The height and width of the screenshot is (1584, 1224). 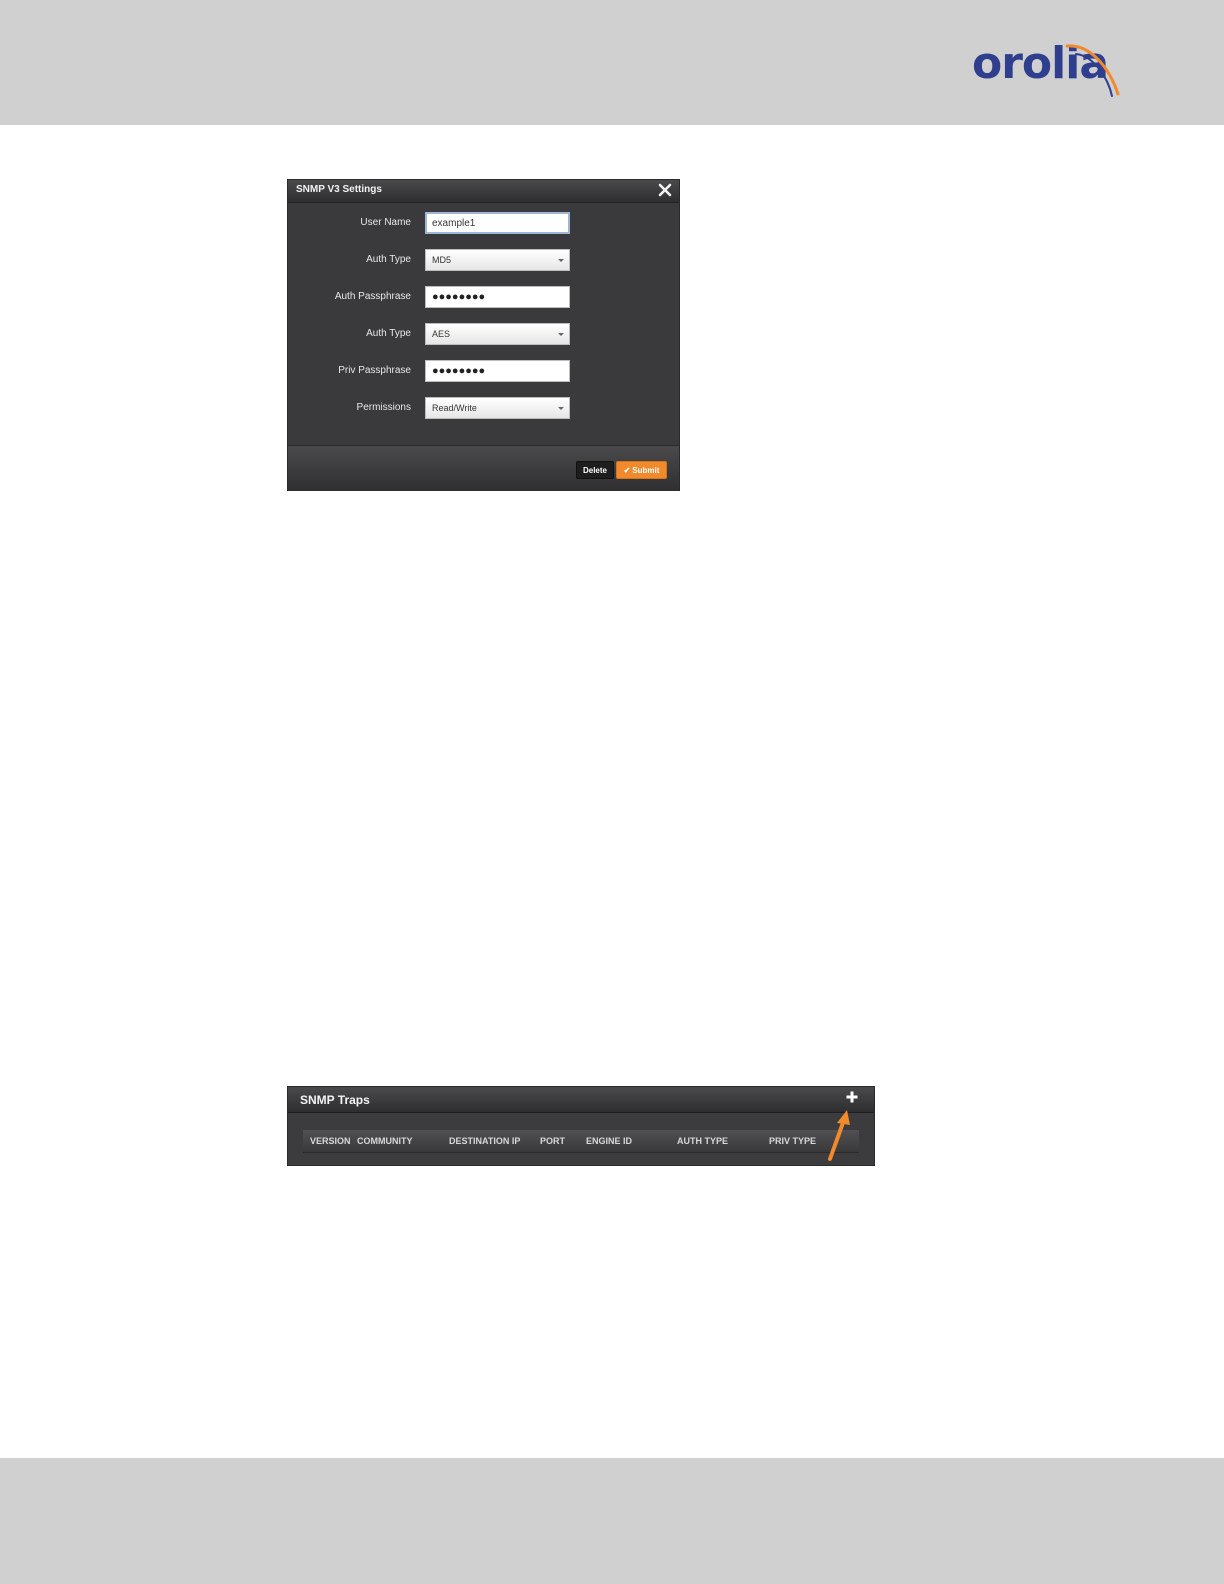 I want to click on permissions-label: Permissions, so click(x=383, y=407).